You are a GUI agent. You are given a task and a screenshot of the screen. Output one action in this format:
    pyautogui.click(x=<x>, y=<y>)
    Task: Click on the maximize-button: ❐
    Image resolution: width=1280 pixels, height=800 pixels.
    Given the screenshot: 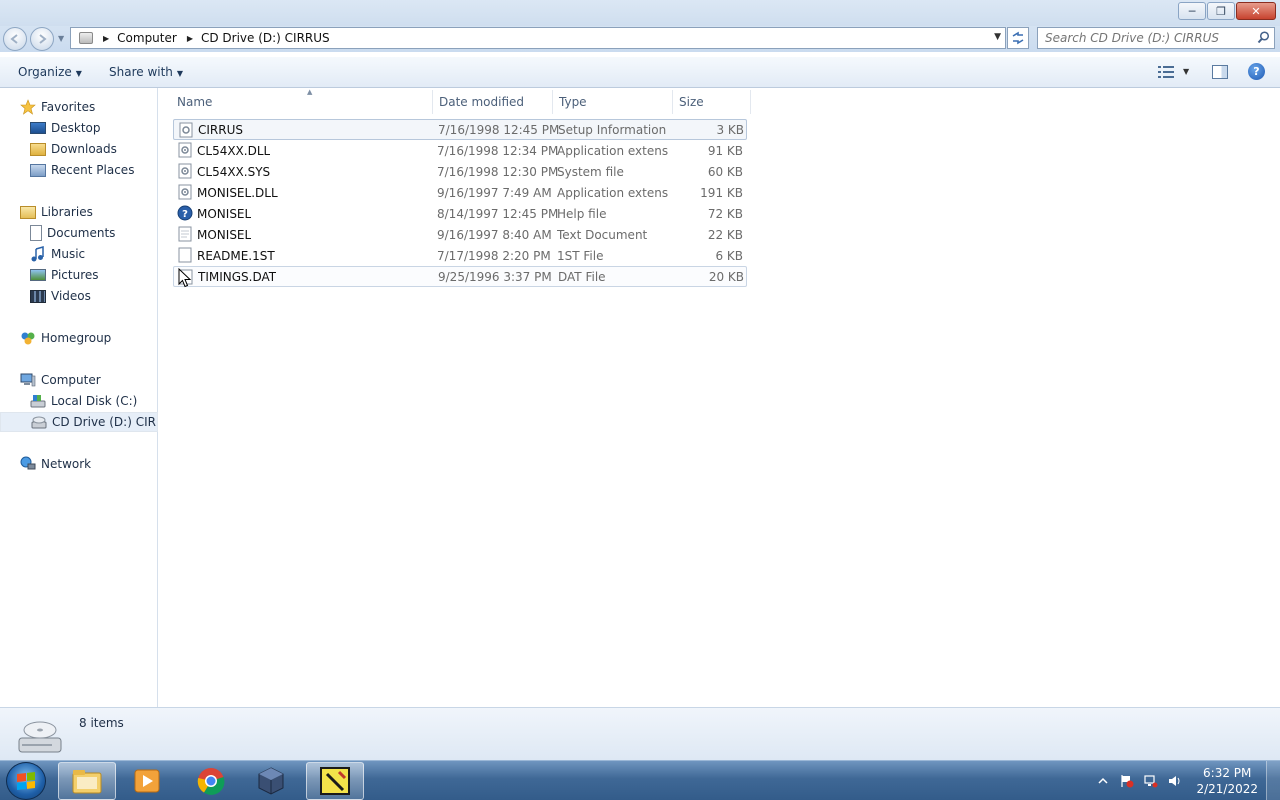 What is the action you would take?
    pyautogui.click(x=1221, y=11)
    